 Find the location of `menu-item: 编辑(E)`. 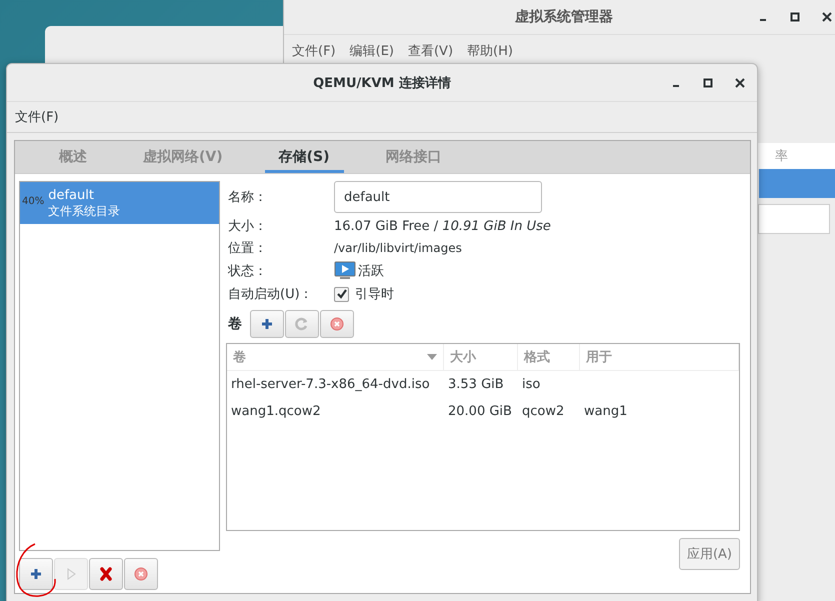

menu-item: 编辑(E) is located at coordinates (372, 51).